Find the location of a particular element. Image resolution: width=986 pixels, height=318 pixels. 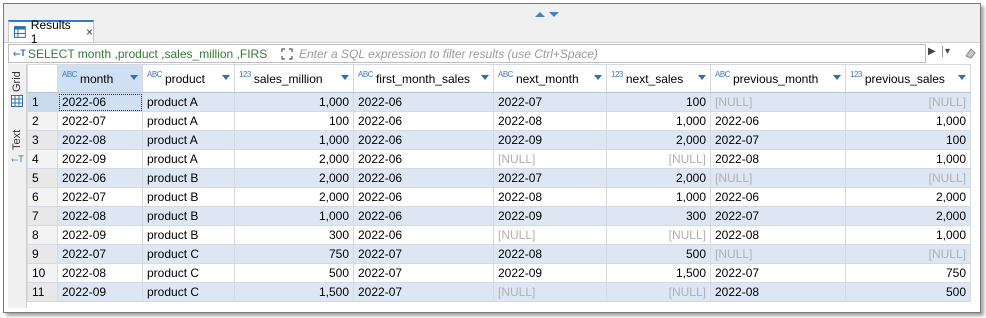

column-header-sales-million: 123 sales_million is located at coordinates (294, 78).